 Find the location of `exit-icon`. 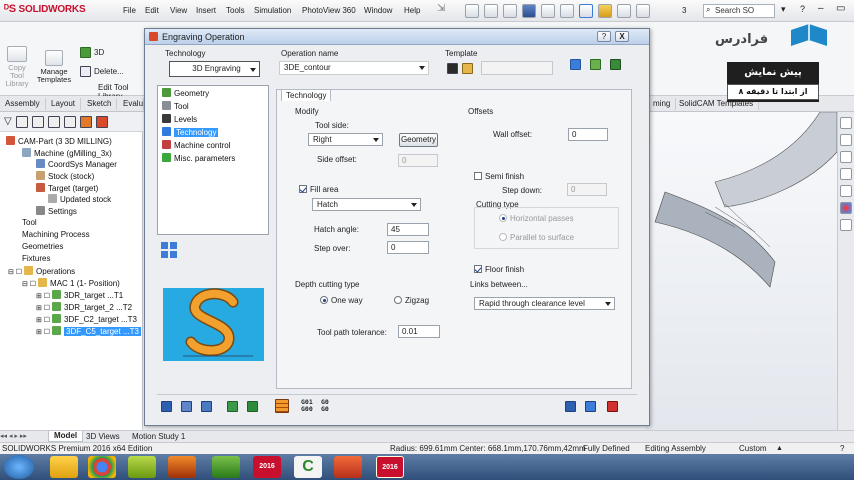

exit-icon is located at coordinates (612, 406).